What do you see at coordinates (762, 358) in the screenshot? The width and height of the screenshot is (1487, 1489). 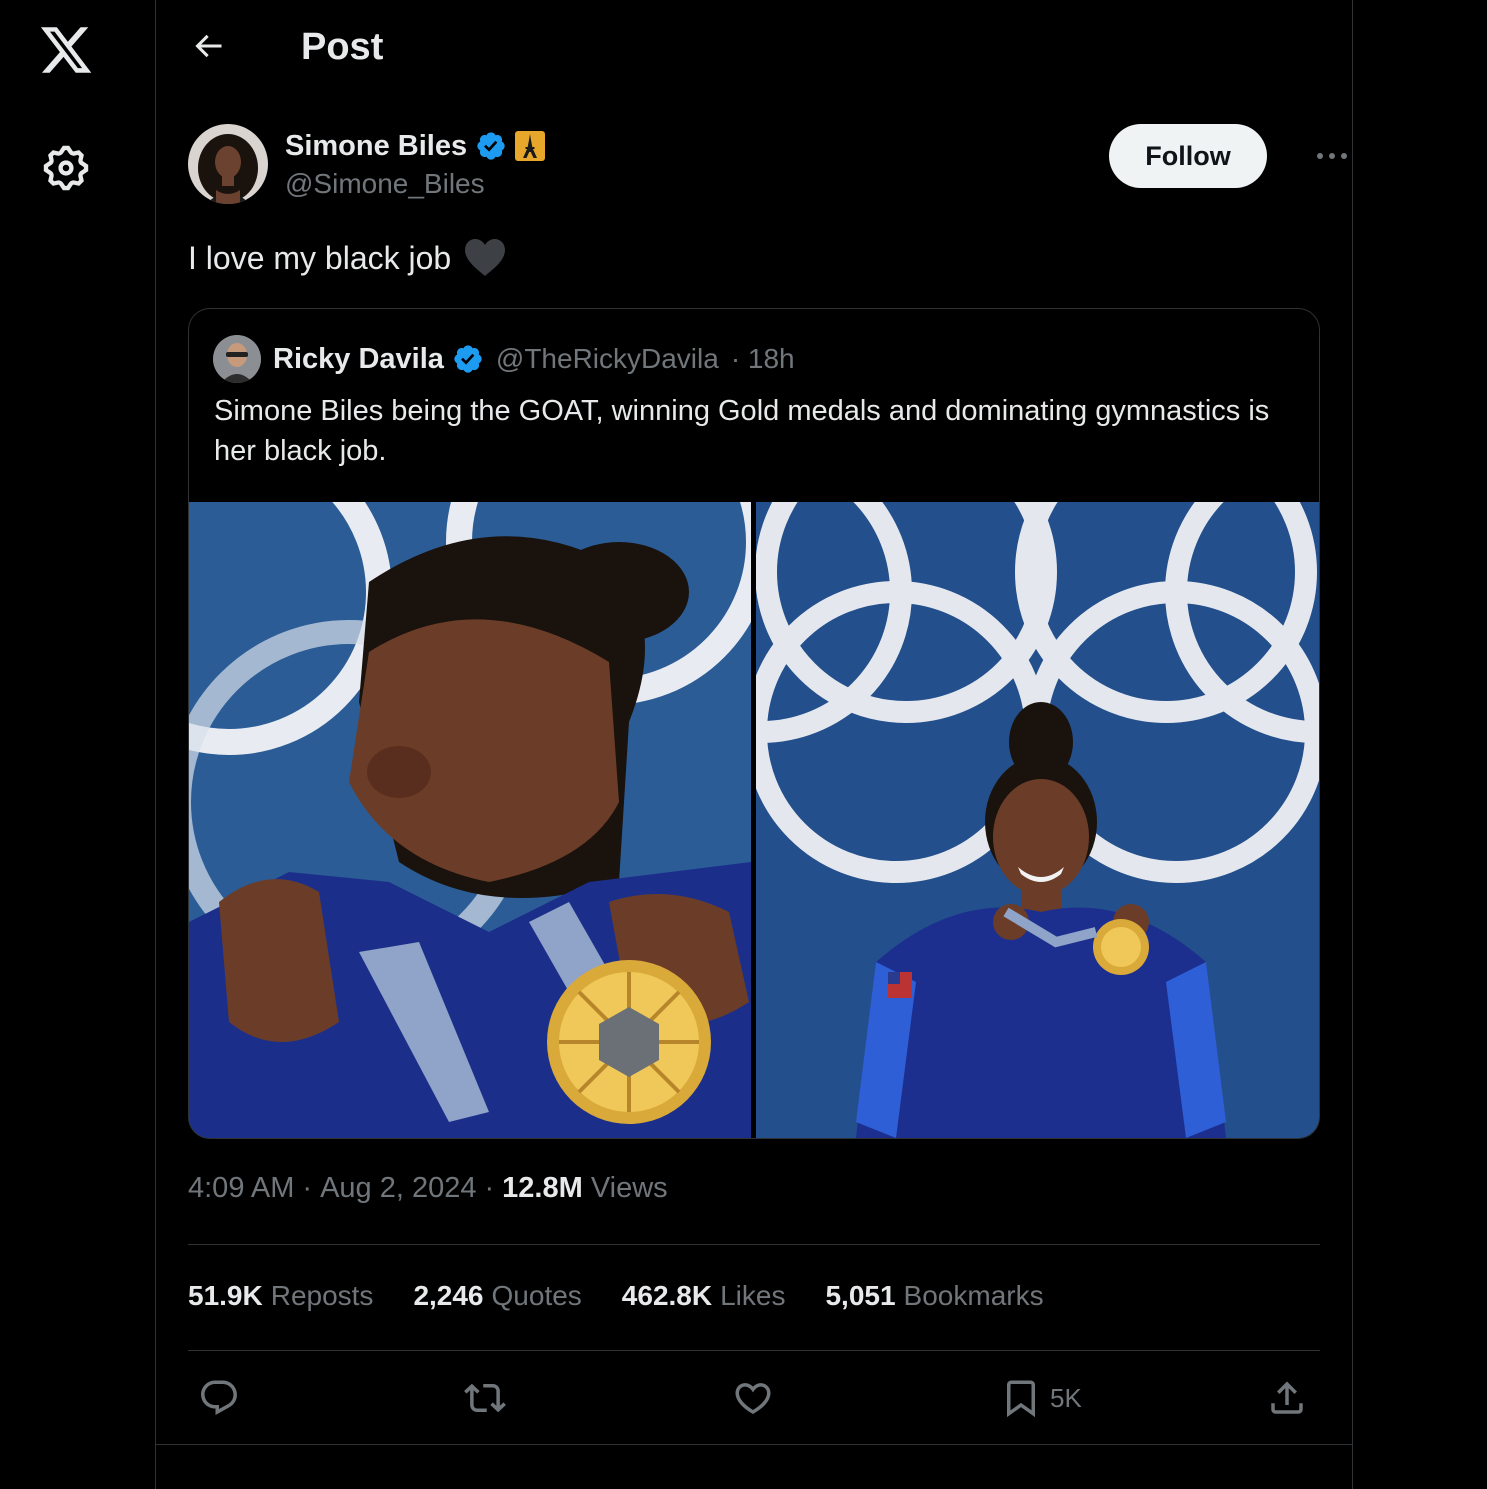 I see `quoted-time: · 18h` at bounding box center [762, 358].